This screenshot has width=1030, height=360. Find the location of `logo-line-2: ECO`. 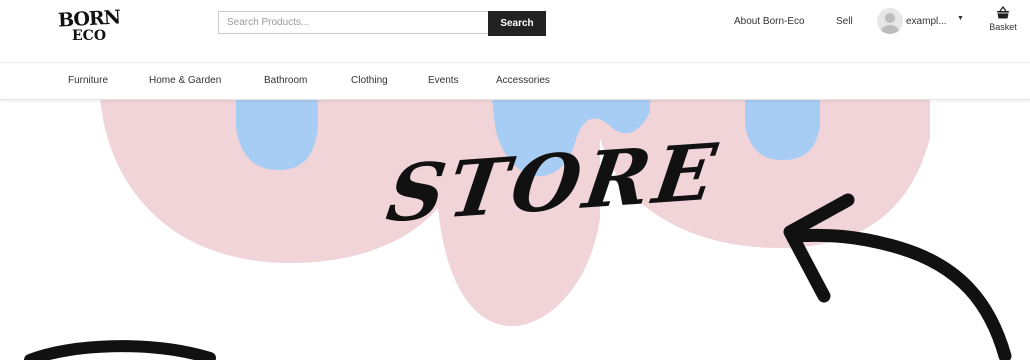

logo-line-2: ECO is located at coordinates (89, 36).